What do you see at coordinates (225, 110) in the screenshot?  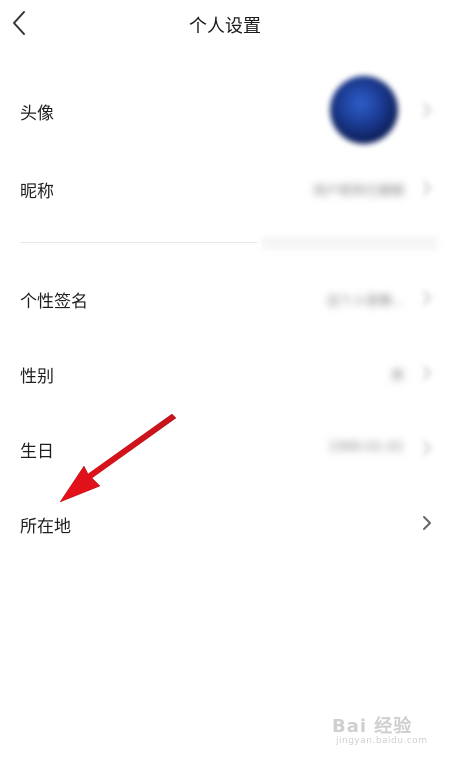 I see `row-avatar: 头像` at bounding box center [225, 110].